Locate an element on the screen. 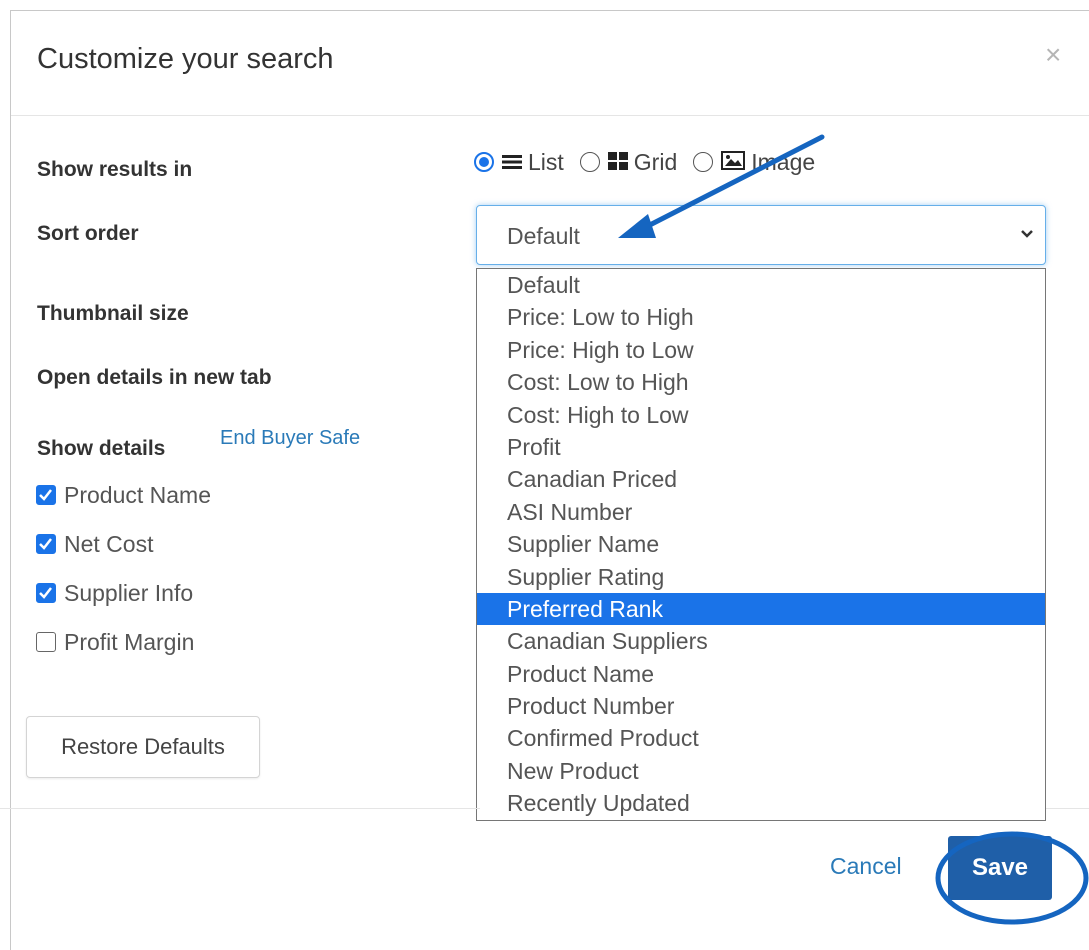 The image size is (1089, 950). radio-grid-label: Grid is located at coordinates (655, 161).